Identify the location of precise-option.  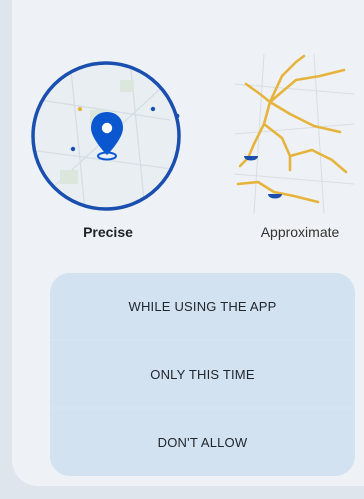
(106, 136).